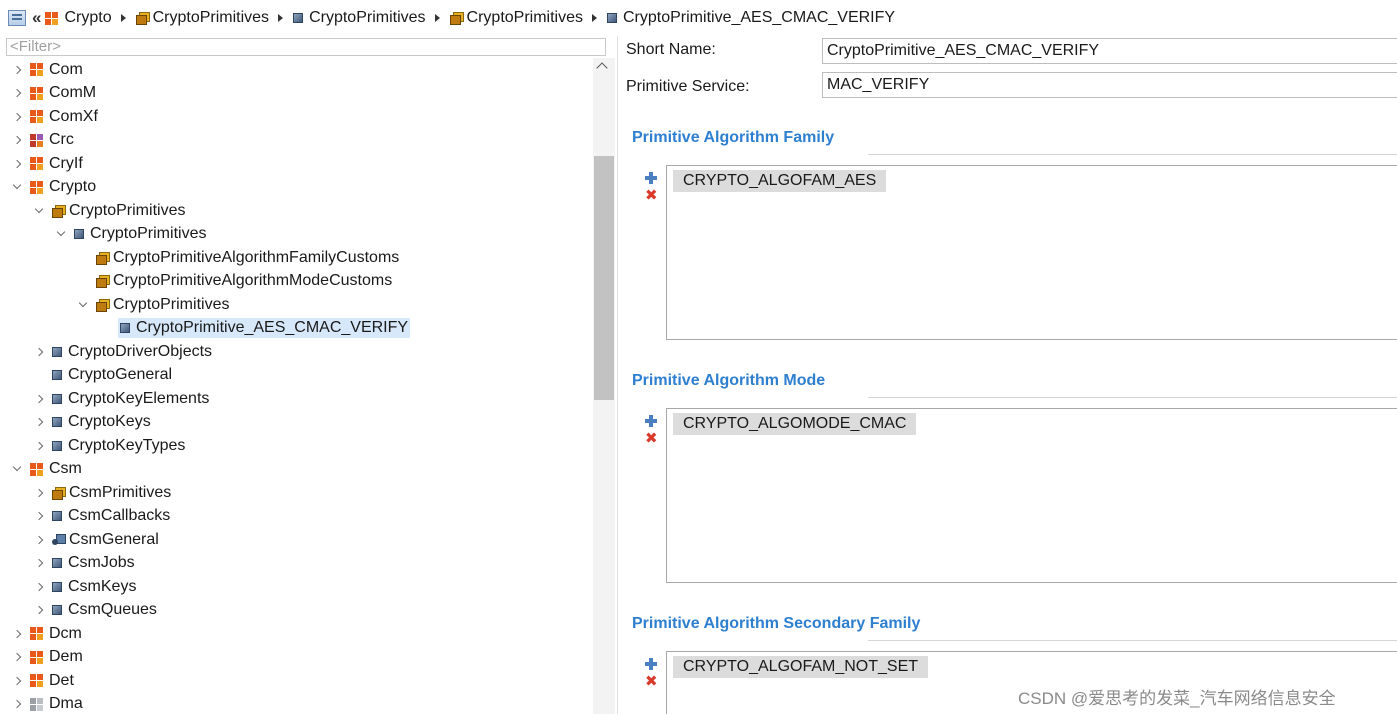  I want to click on tree-scrollbar, so click(604, 386).